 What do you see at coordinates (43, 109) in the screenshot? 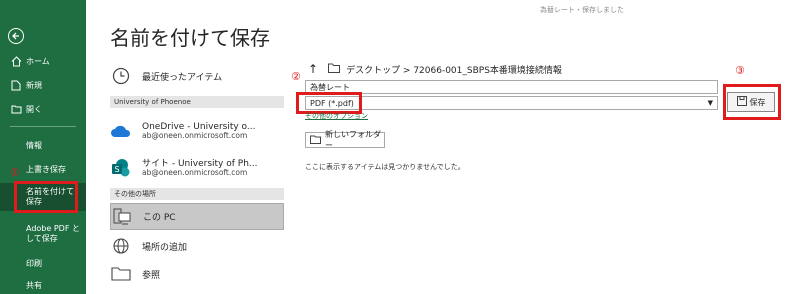
I see `sidebar-item-open: 開く` at bounding box center [43, 109].